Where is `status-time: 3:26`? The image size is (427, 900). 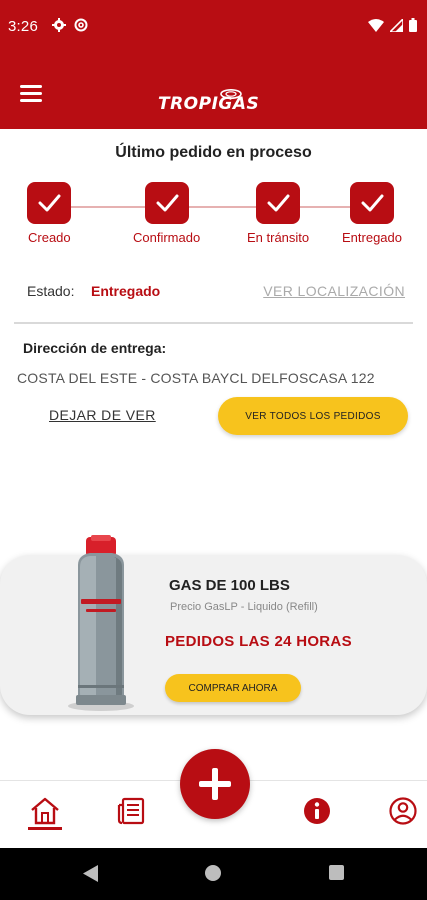 status-time: 3:26 is located at coordinates (23, 26).